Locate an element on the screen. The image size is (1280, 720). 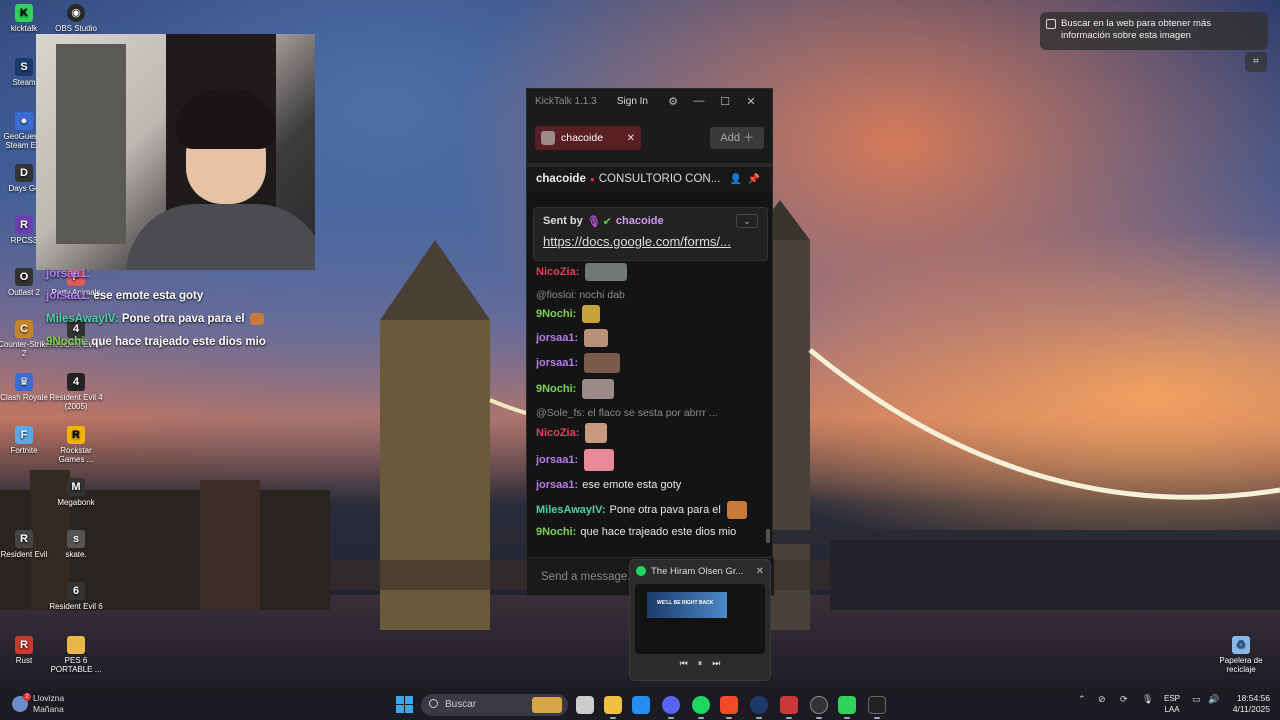
rockstar-icon: R is located at coordinates (76, 435).